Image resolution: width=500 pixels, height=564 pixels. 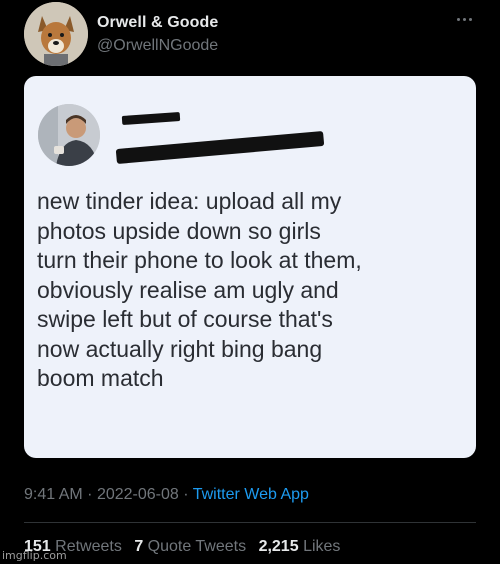 I want to click on profile-avatar, so click(x=56, y=34).